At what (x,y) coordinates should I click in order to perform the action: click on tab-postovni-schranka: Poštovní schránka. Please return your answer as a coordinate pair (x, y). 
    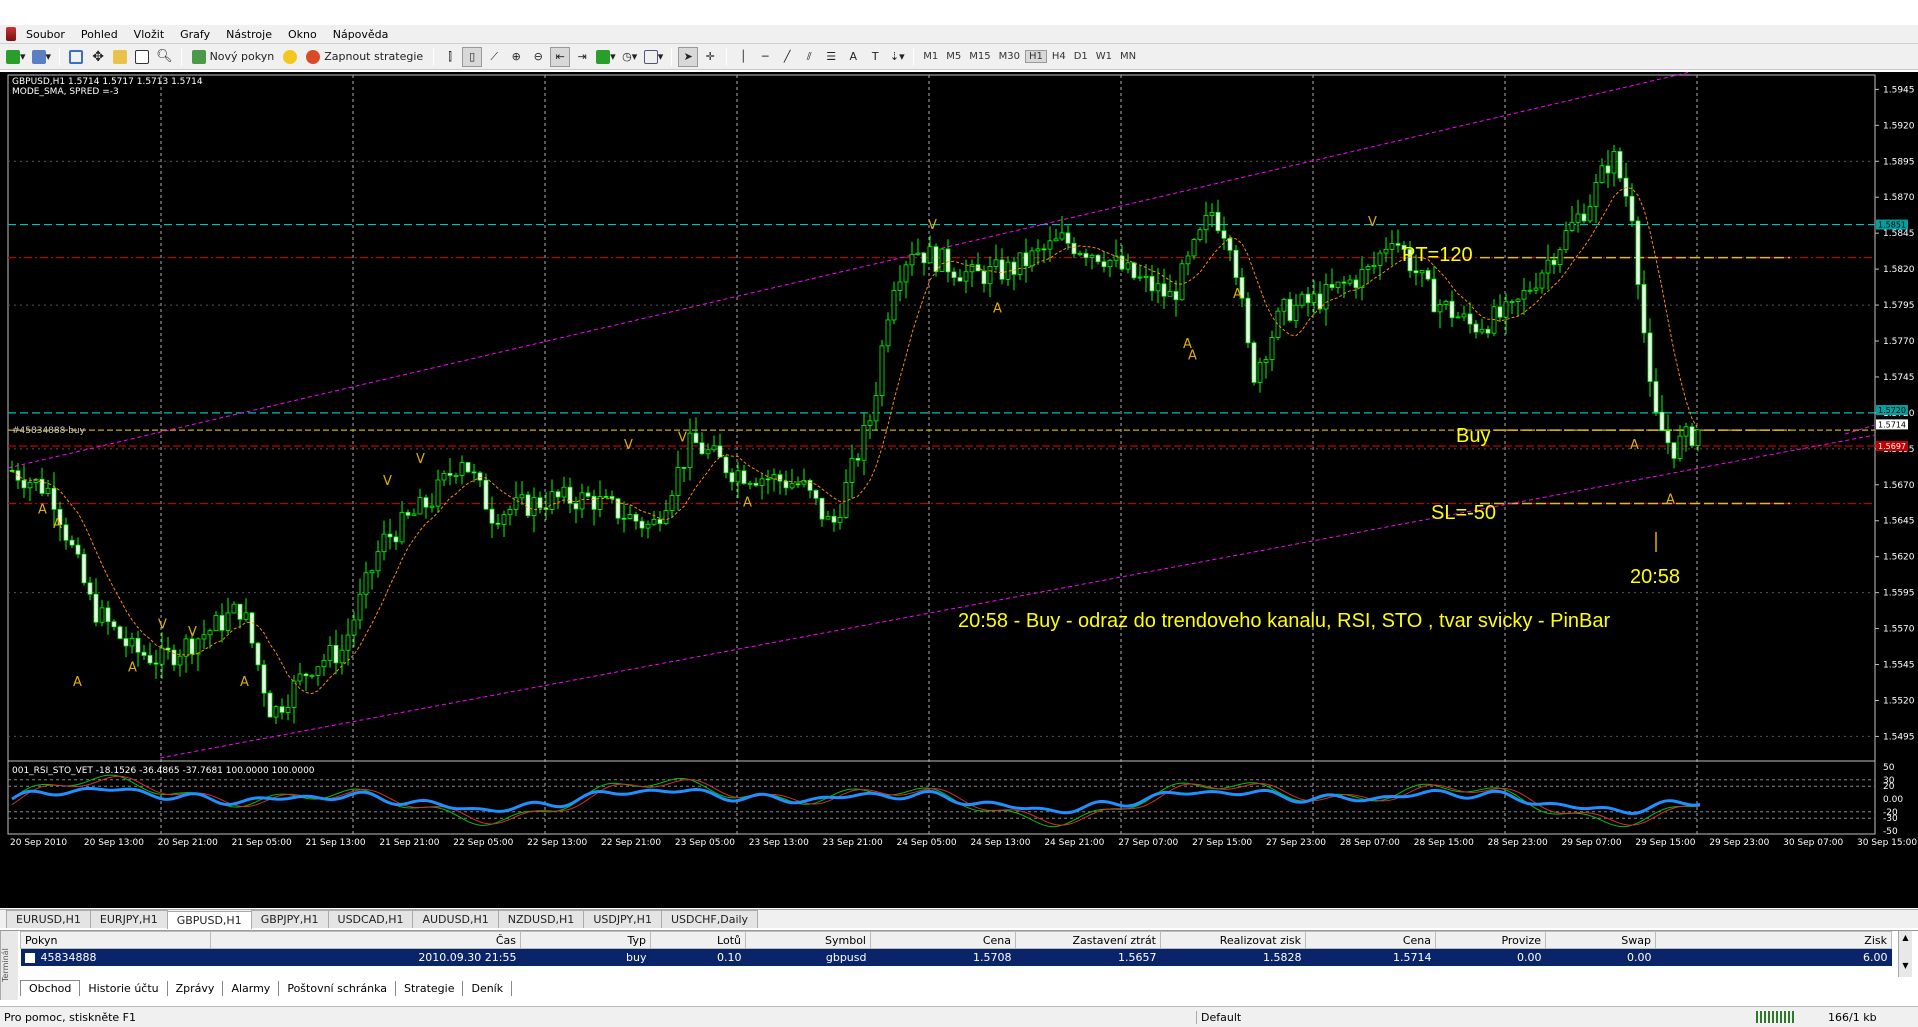
    Looking at the image, I should click on (338, 988).